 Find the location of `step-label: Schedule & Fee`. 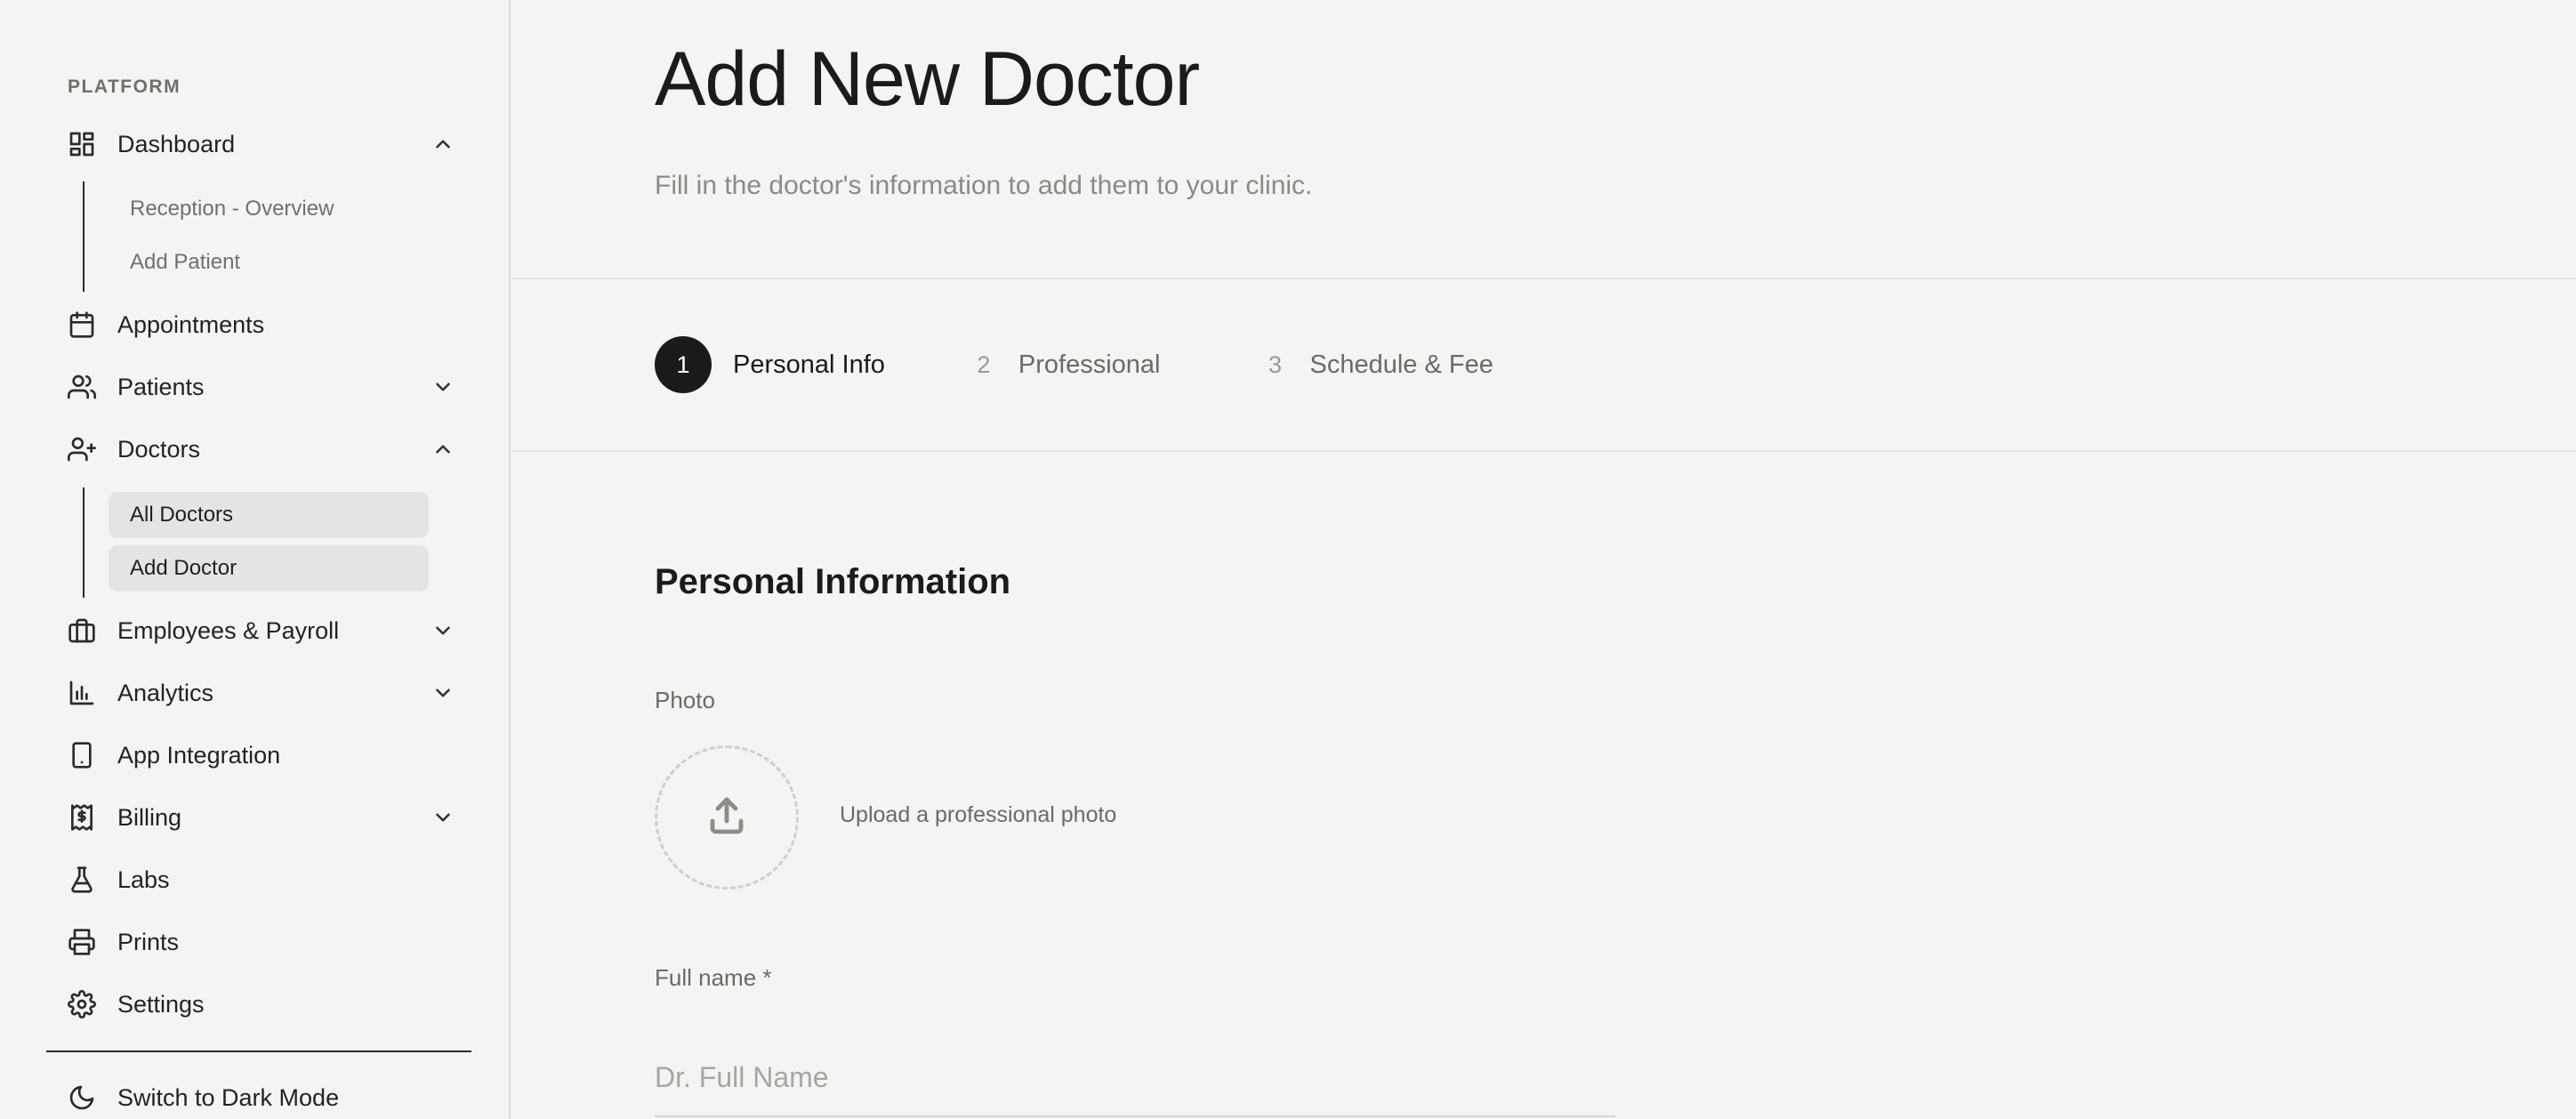

step-label: Schedule & Fee is located at coordinates (1401, 364).